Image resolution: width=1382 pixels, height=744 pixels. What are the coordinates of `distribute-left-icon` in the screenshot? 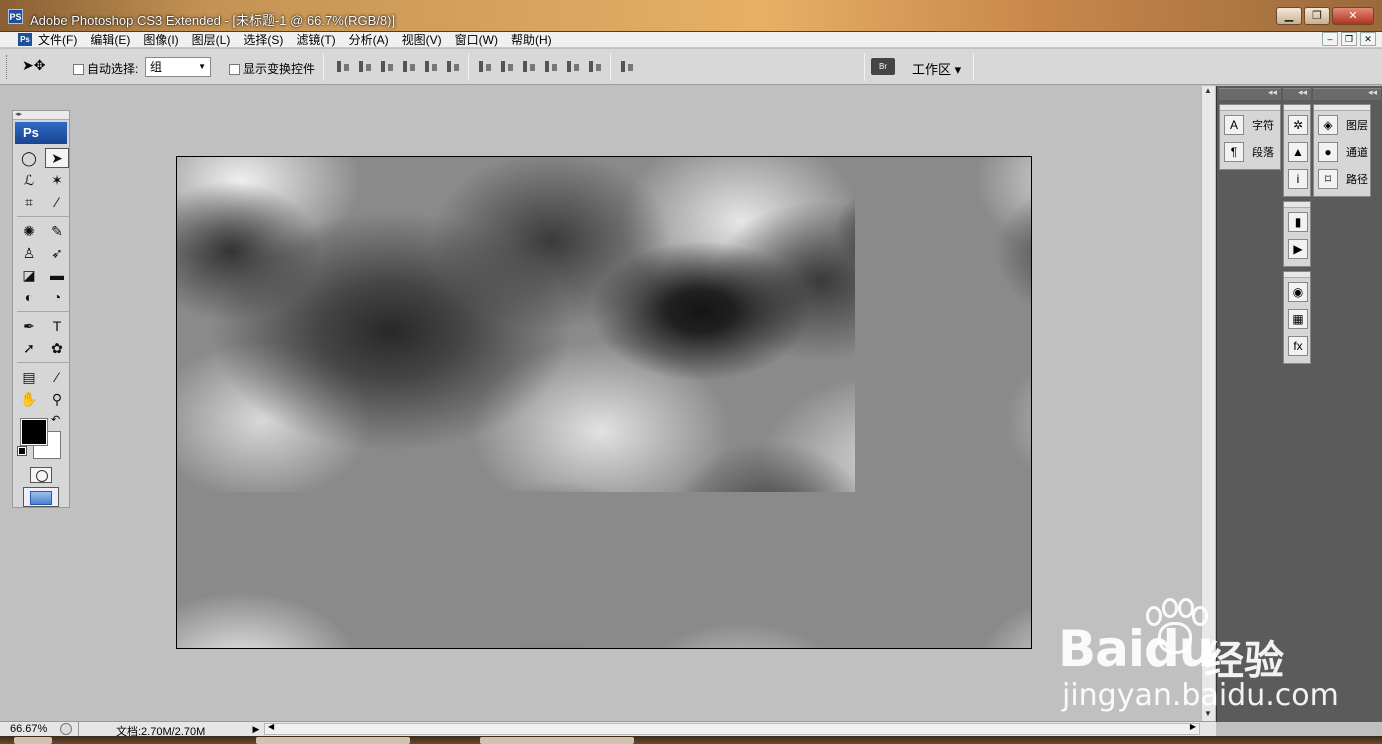 It's located at (551, 67).